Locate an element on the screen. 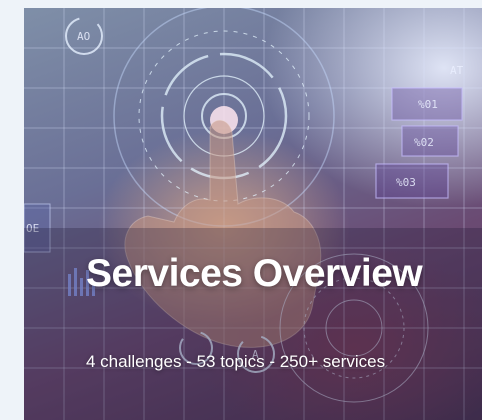 This screenshot has width=482, height=420. hero-title: Services Overview is located at coordinates (254, 273).